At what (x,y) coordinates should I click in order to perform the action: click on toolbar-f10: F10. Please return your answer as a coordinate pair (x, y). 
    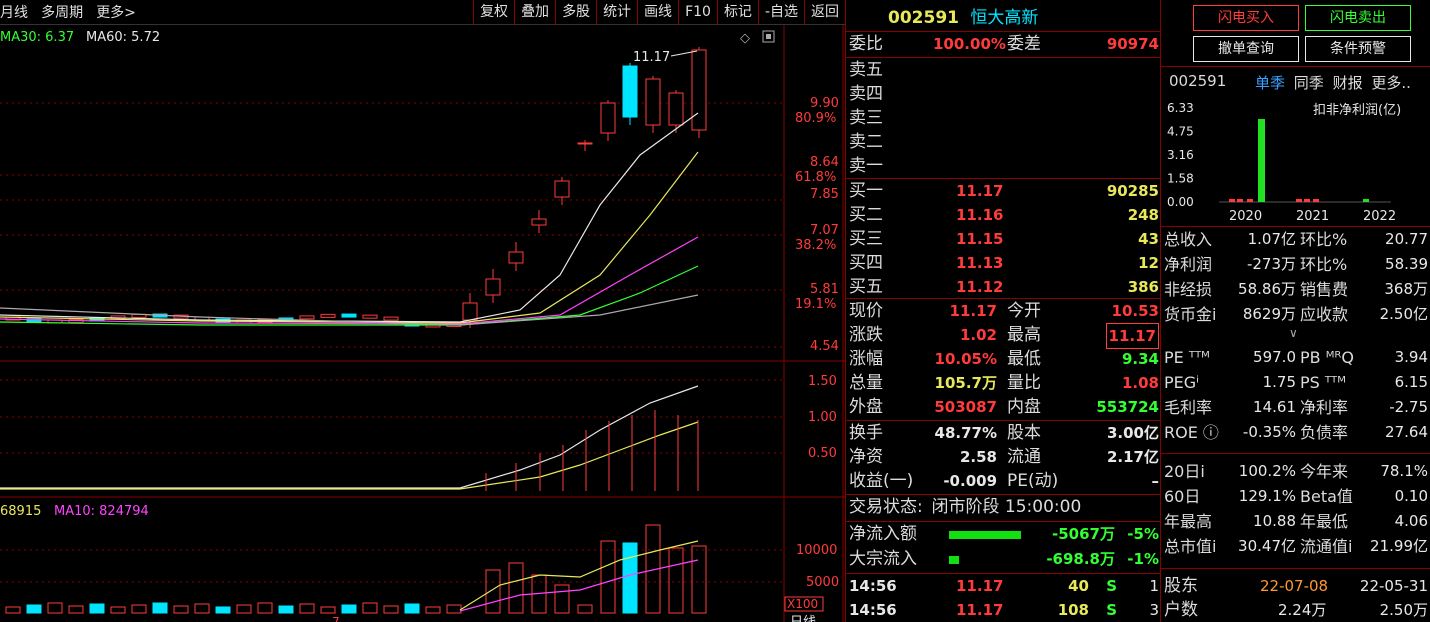
    Looking at the image, I should click on (697, 12).